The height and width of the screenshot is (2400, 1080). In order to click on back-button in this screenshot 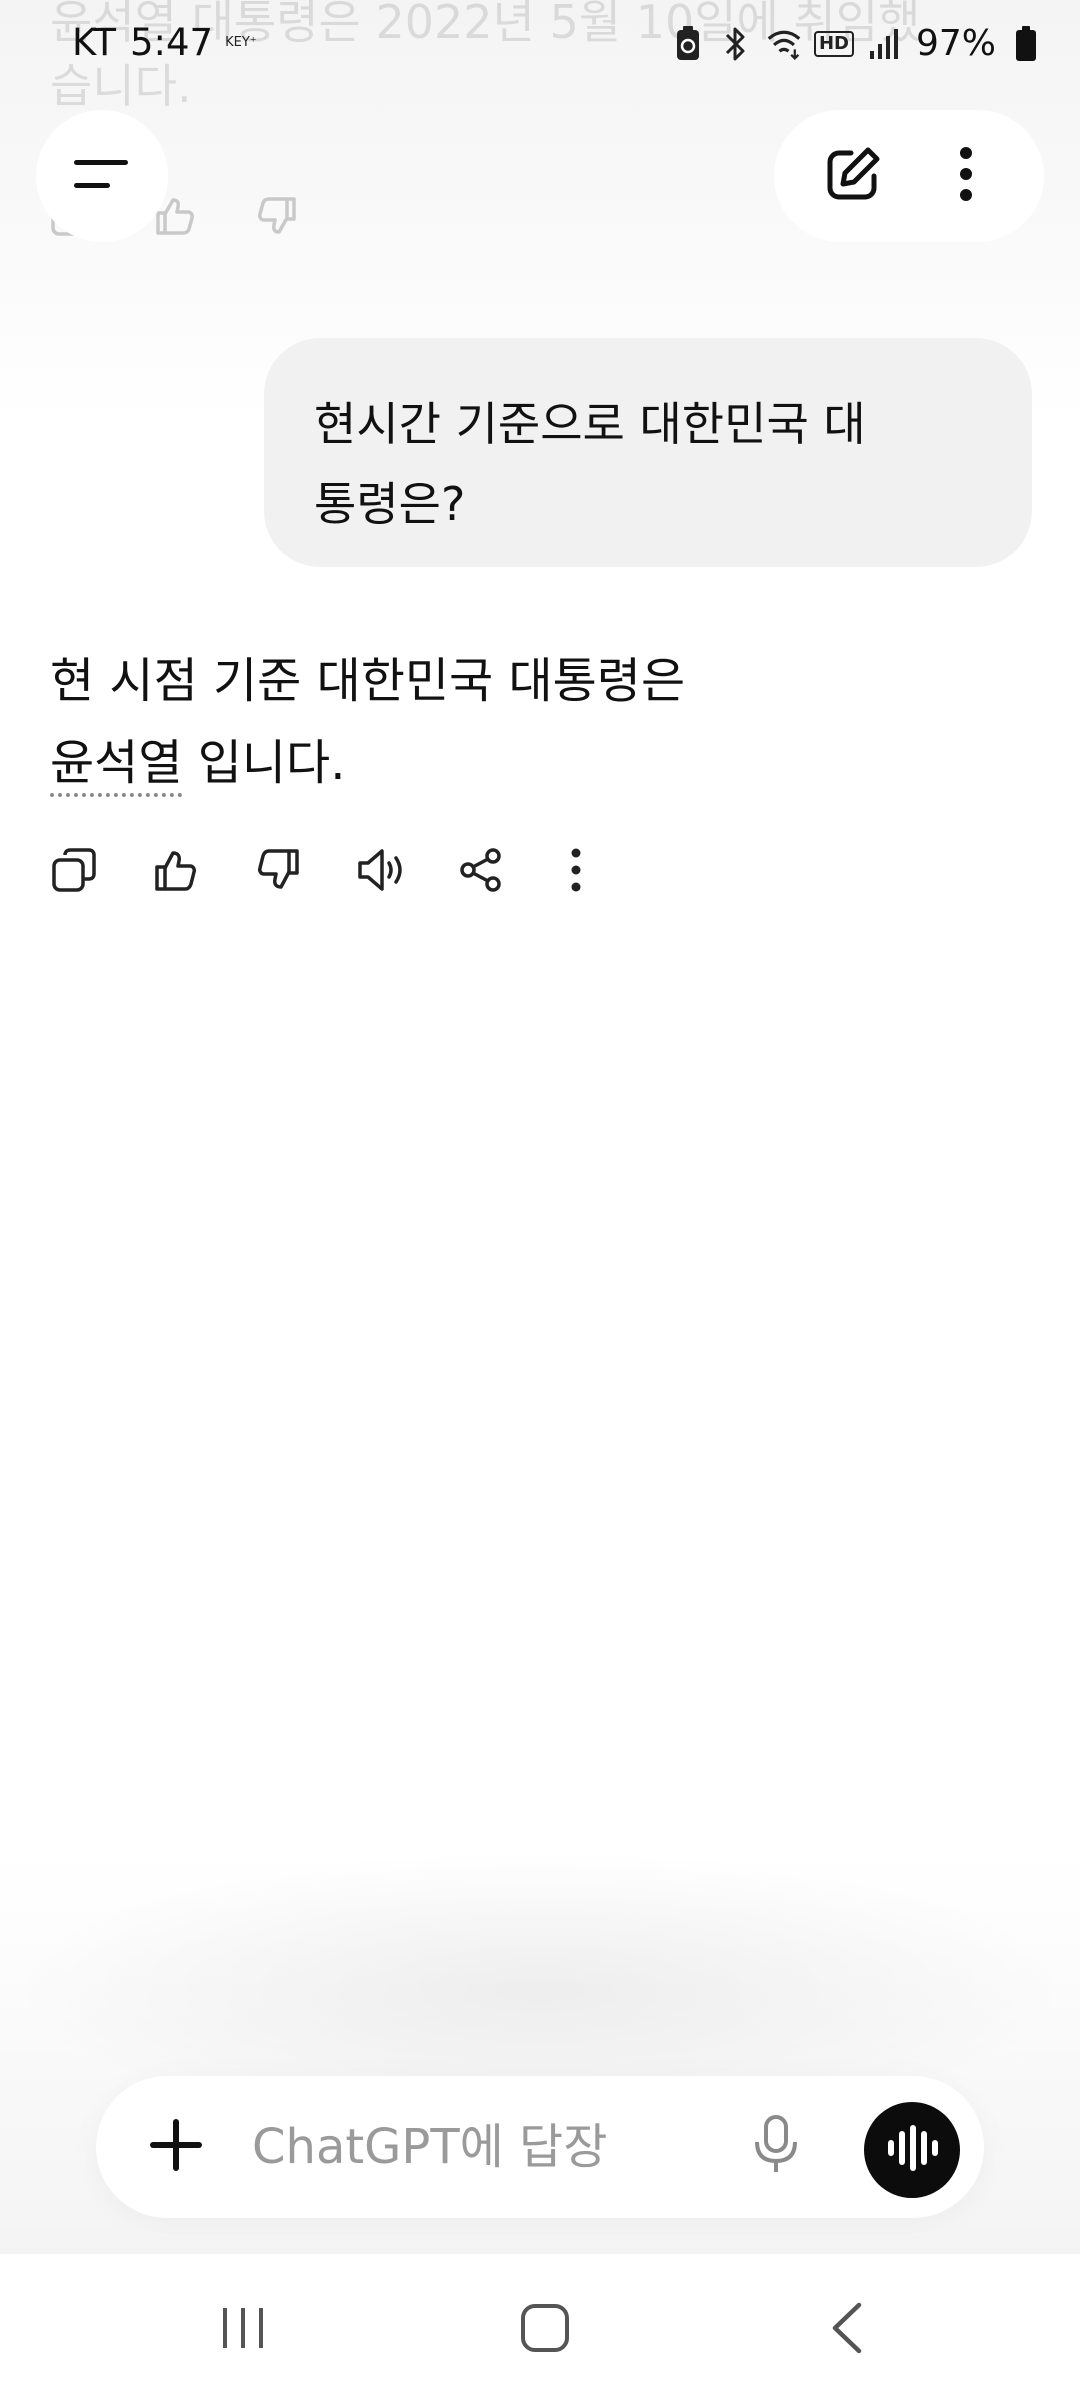, I will do `click(847, 2330)`.